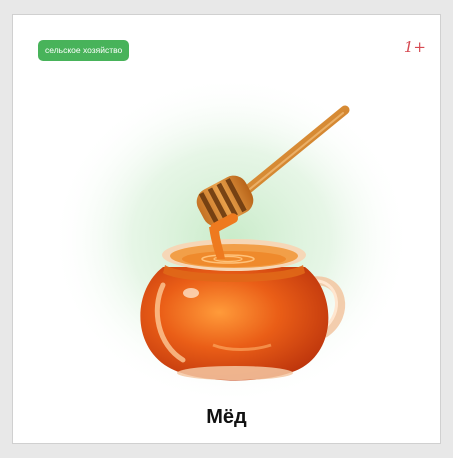 The image size is (453, 458). Describe the element at coordinates (226, 417) in the screenshot. I see `product-title: Мёд` at that location.